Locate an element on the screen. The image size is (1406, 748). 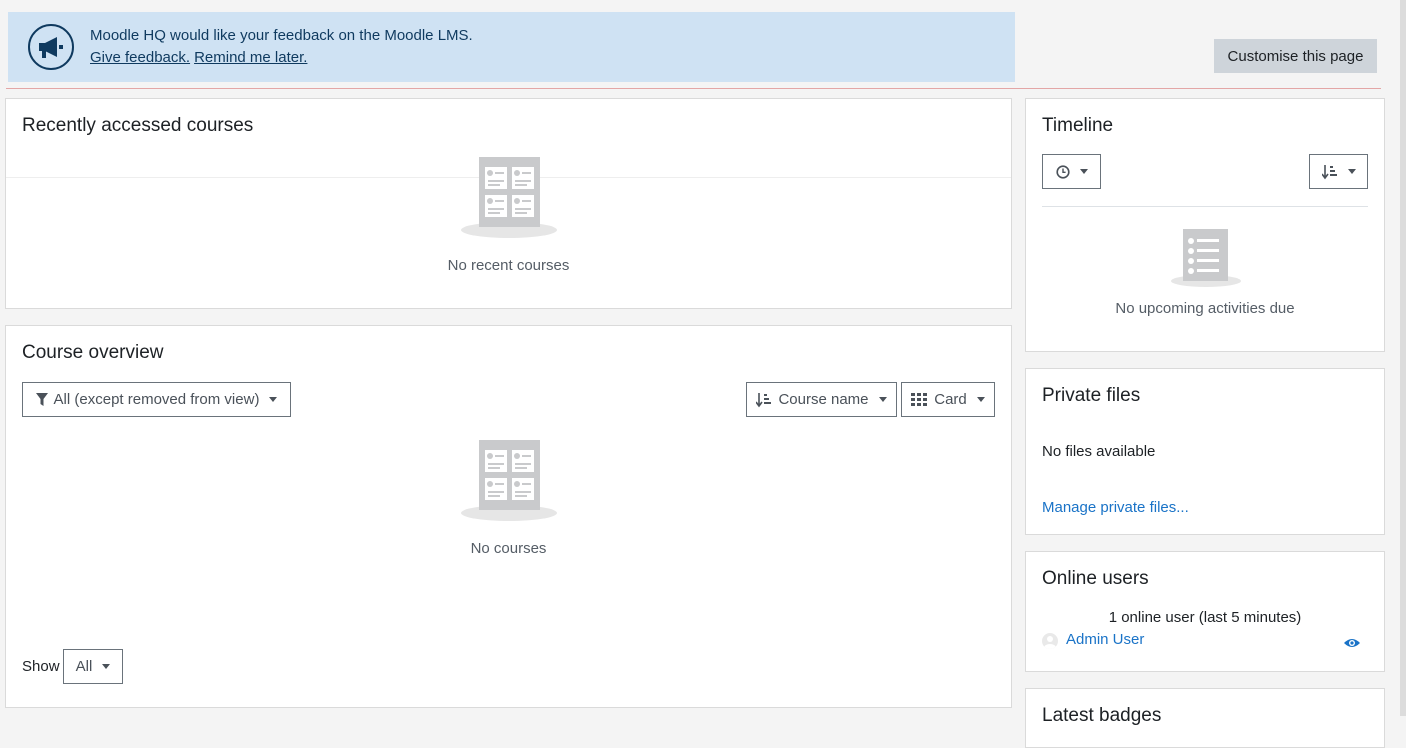
recent-courses-title: Recently accessed courses is located at coordinates (138, 125).